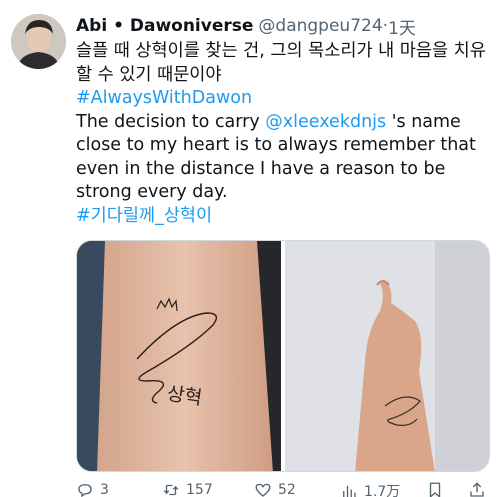  Describe the element at coordinates (85, 490) in the screenshot. I see `reply-icon` at that location.